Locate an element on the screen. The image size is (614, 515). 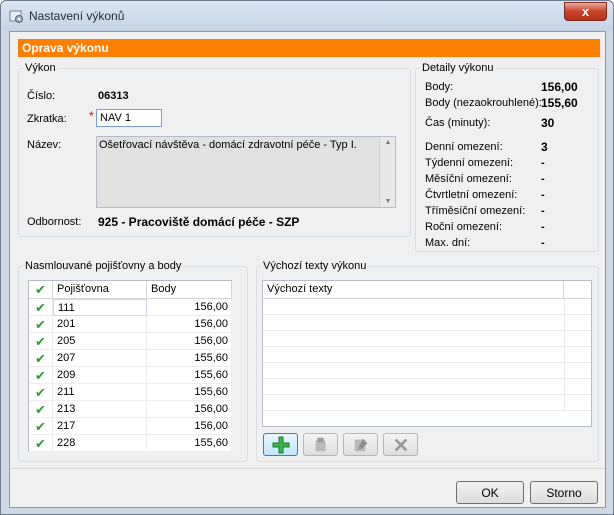
detail-label: Čas (minuty): is located at coordinates (458, 123).